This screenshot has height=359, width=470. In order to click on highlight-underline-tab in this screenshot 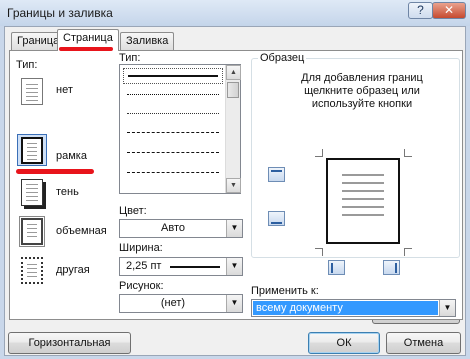, I will do `click(86, 49)`.